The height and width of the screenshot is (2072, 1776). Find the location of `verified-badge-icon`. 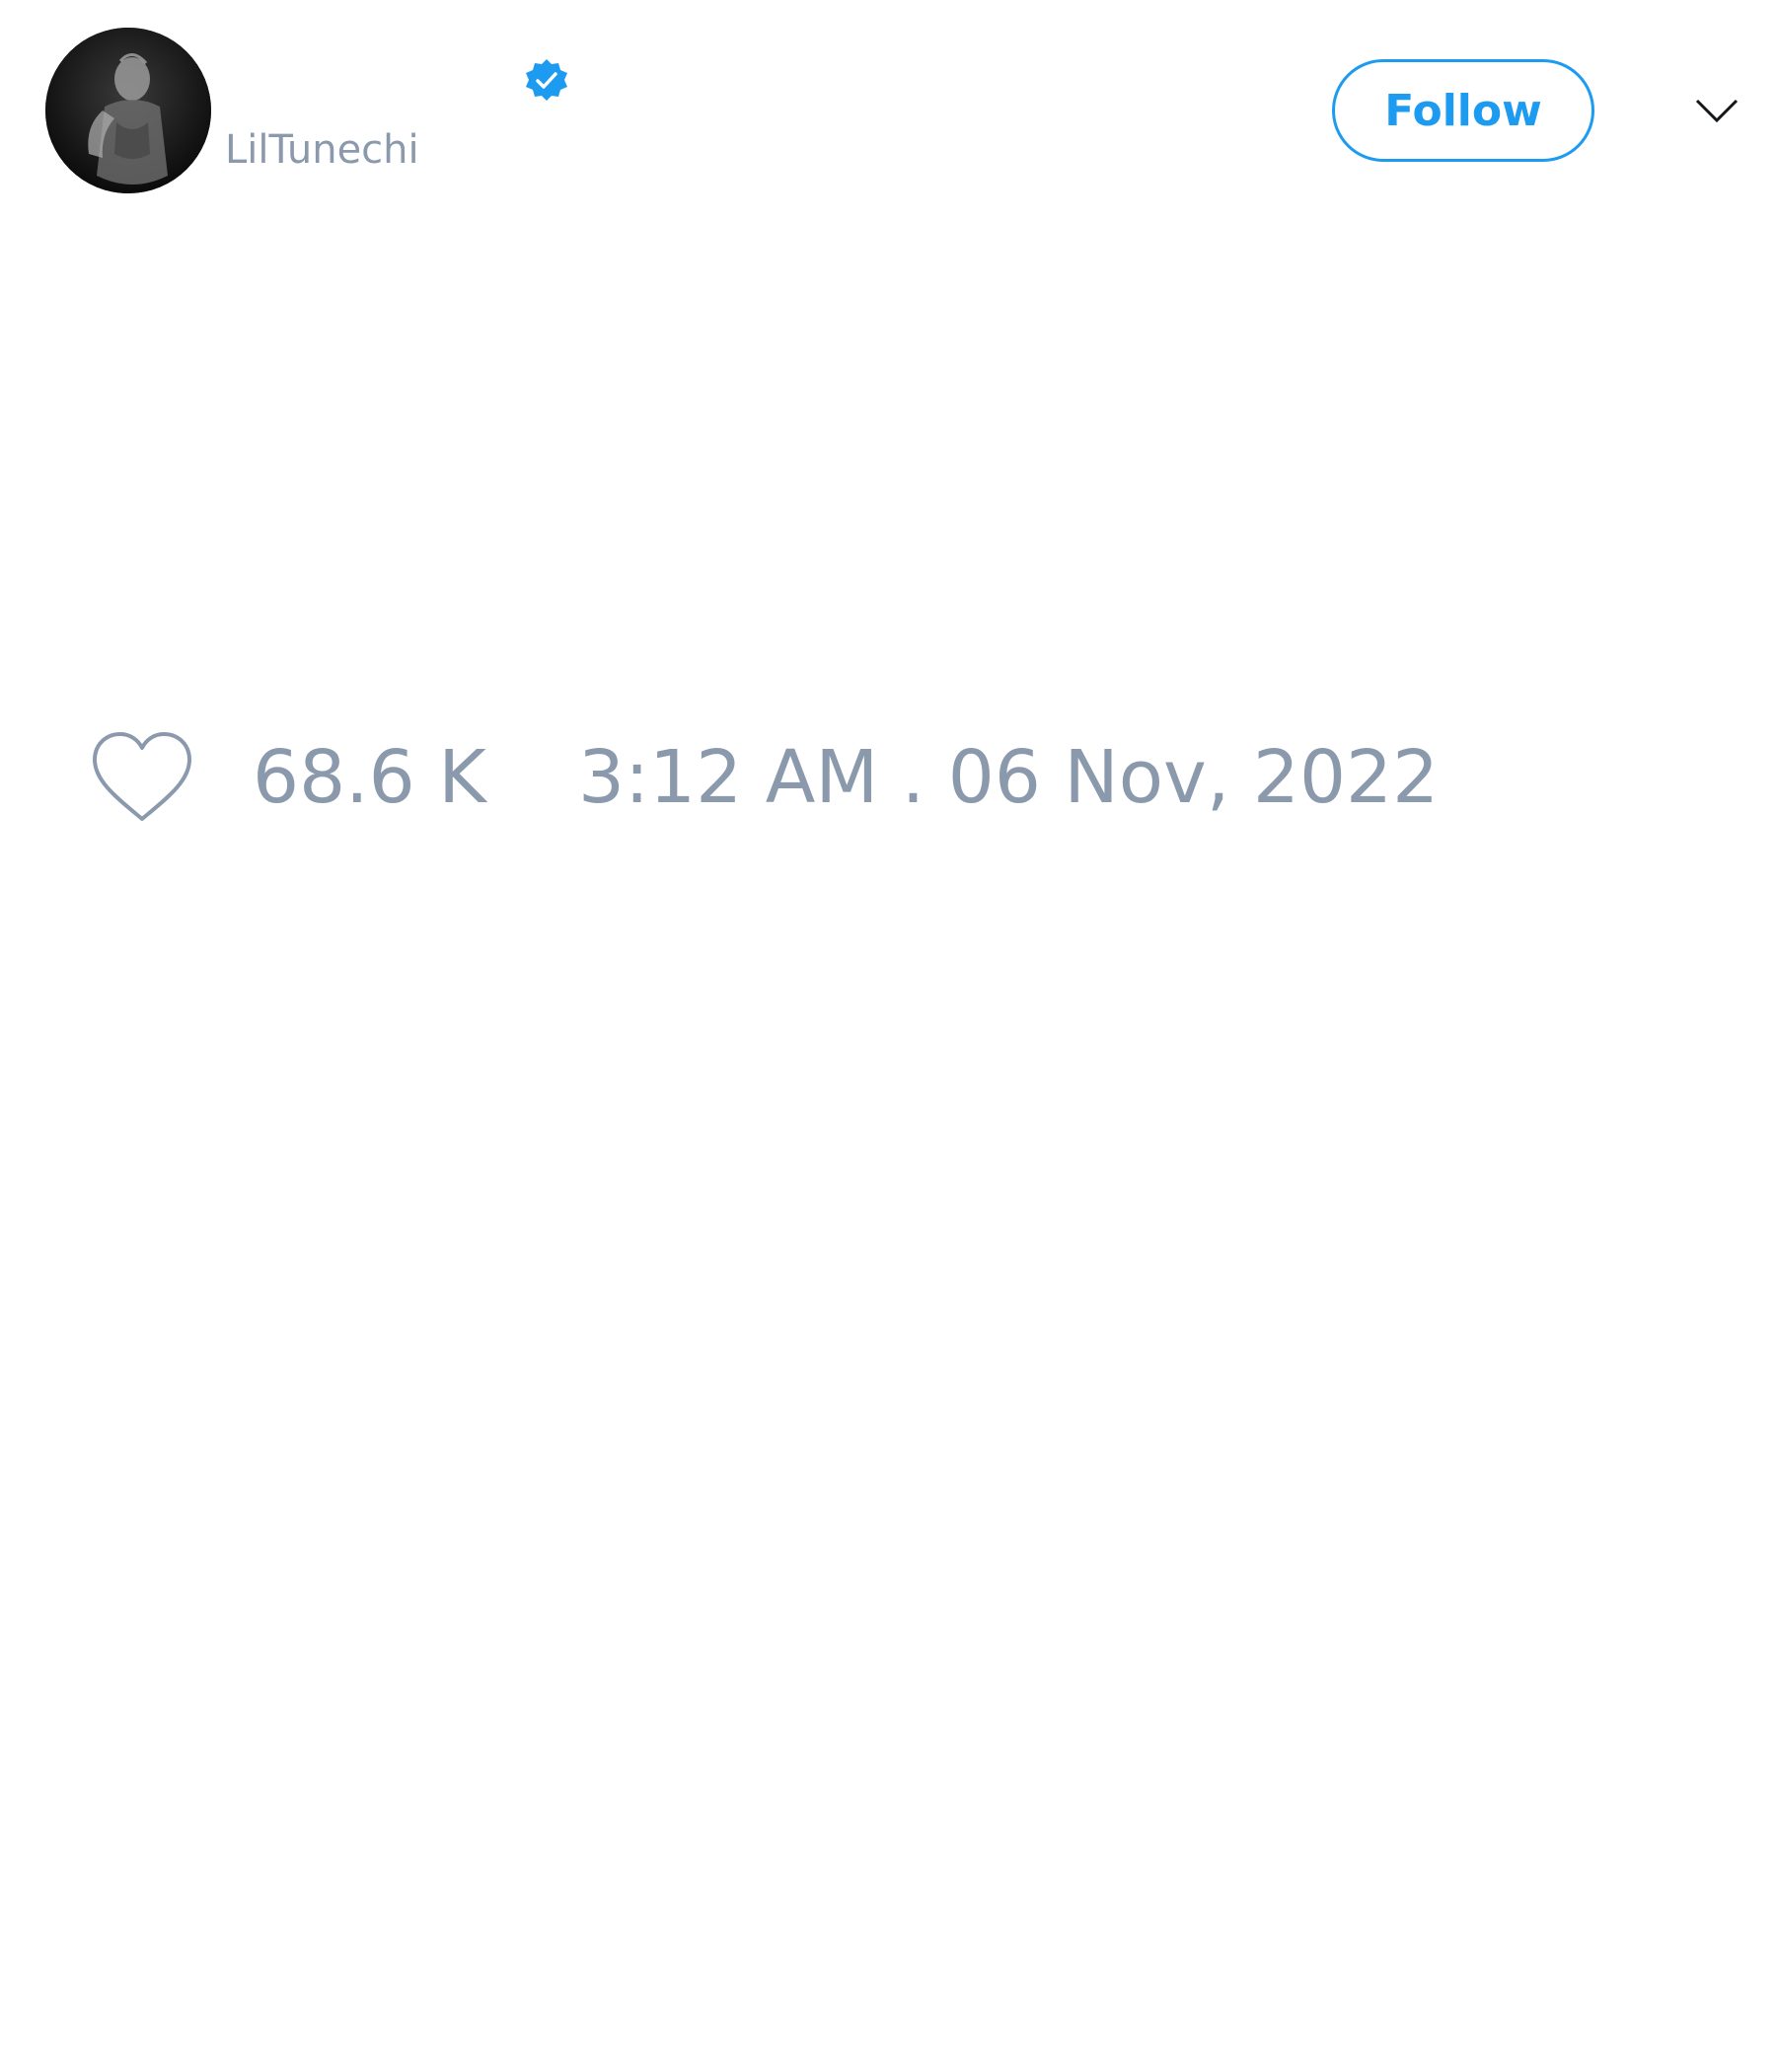

verified-badge-icon is located at coordinates (547, 81).